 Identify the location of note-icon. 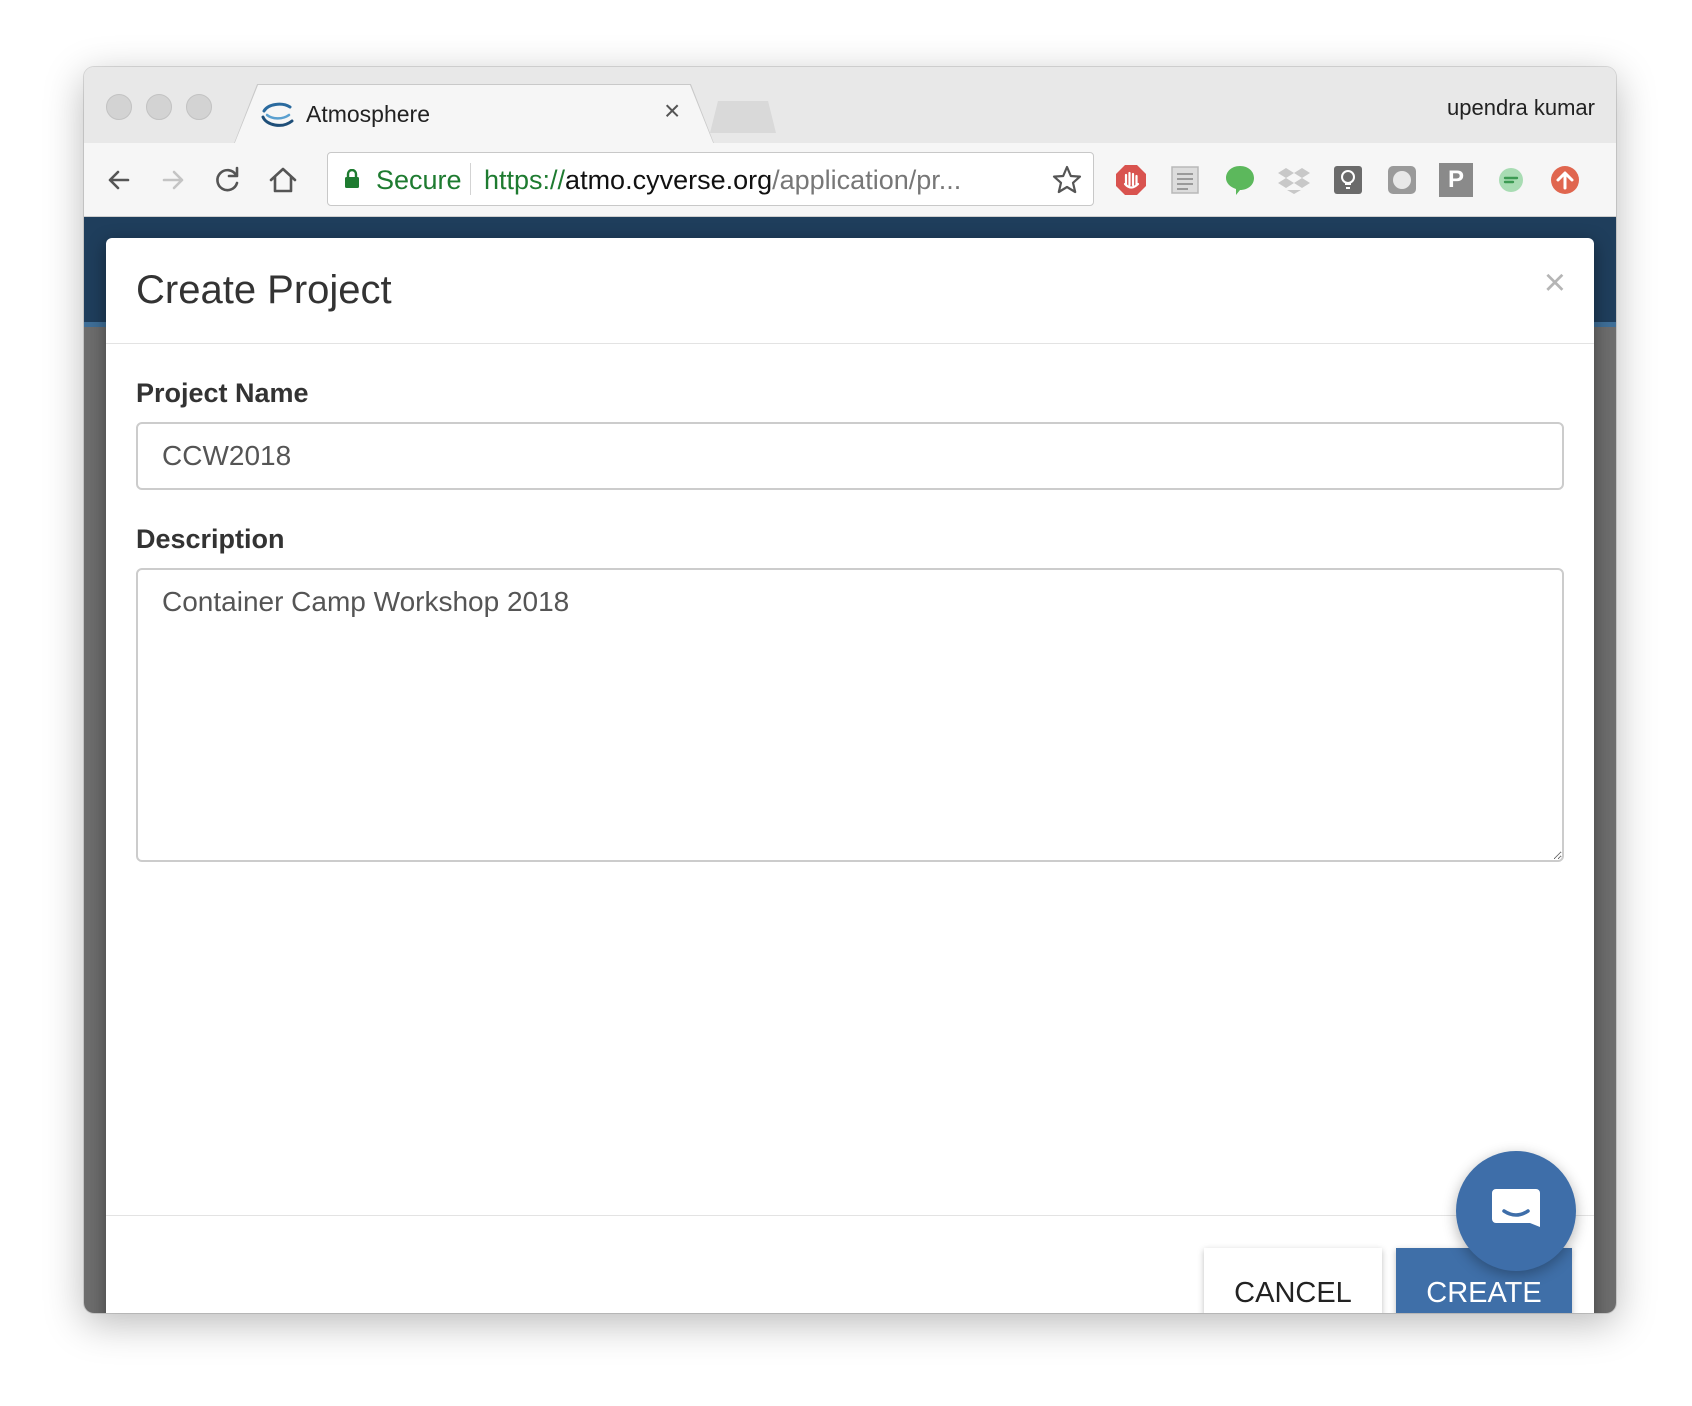
(1402, 180).